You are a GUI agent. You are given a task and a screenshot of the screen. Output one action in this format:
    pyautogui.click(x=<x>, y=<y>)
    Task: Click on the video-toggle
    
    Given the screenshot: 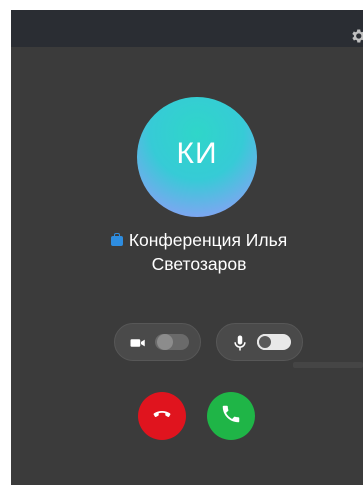 What is the action you would take?
    pyautogui.click(x=157, y=342)
    